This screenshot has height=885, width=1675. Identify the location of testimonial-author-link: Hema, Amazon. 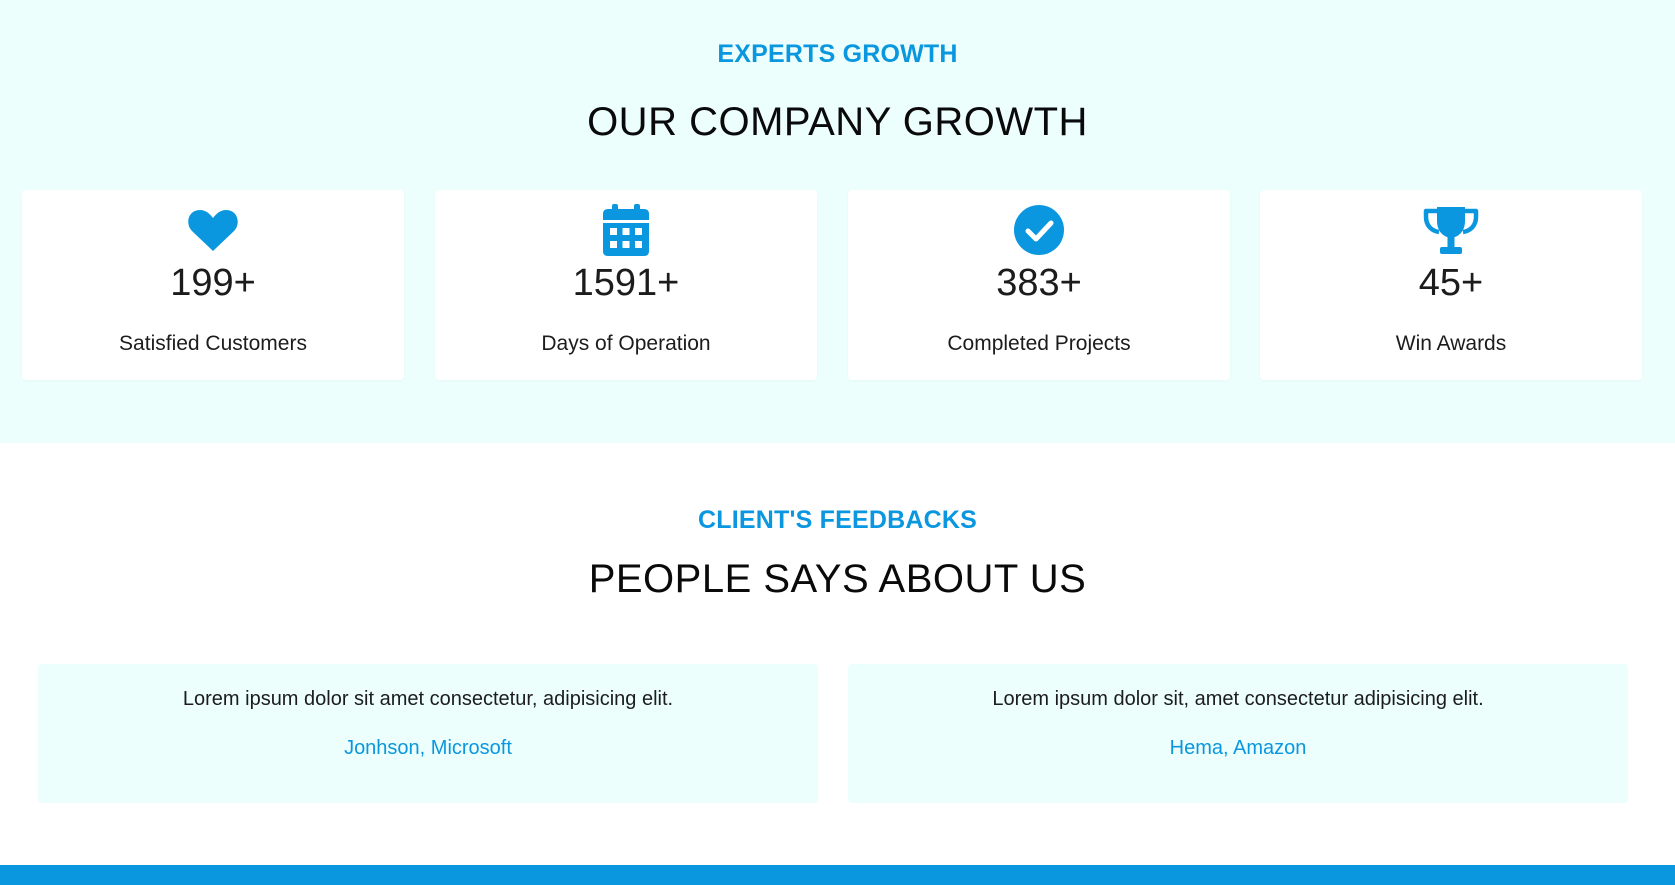
(1238, 748).